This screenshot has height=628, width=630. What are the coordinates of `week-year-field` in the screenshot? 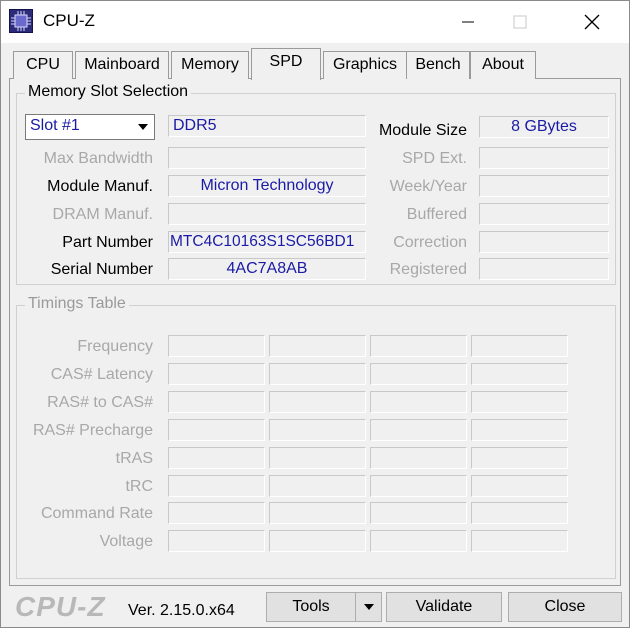 It's located at (544, 186).